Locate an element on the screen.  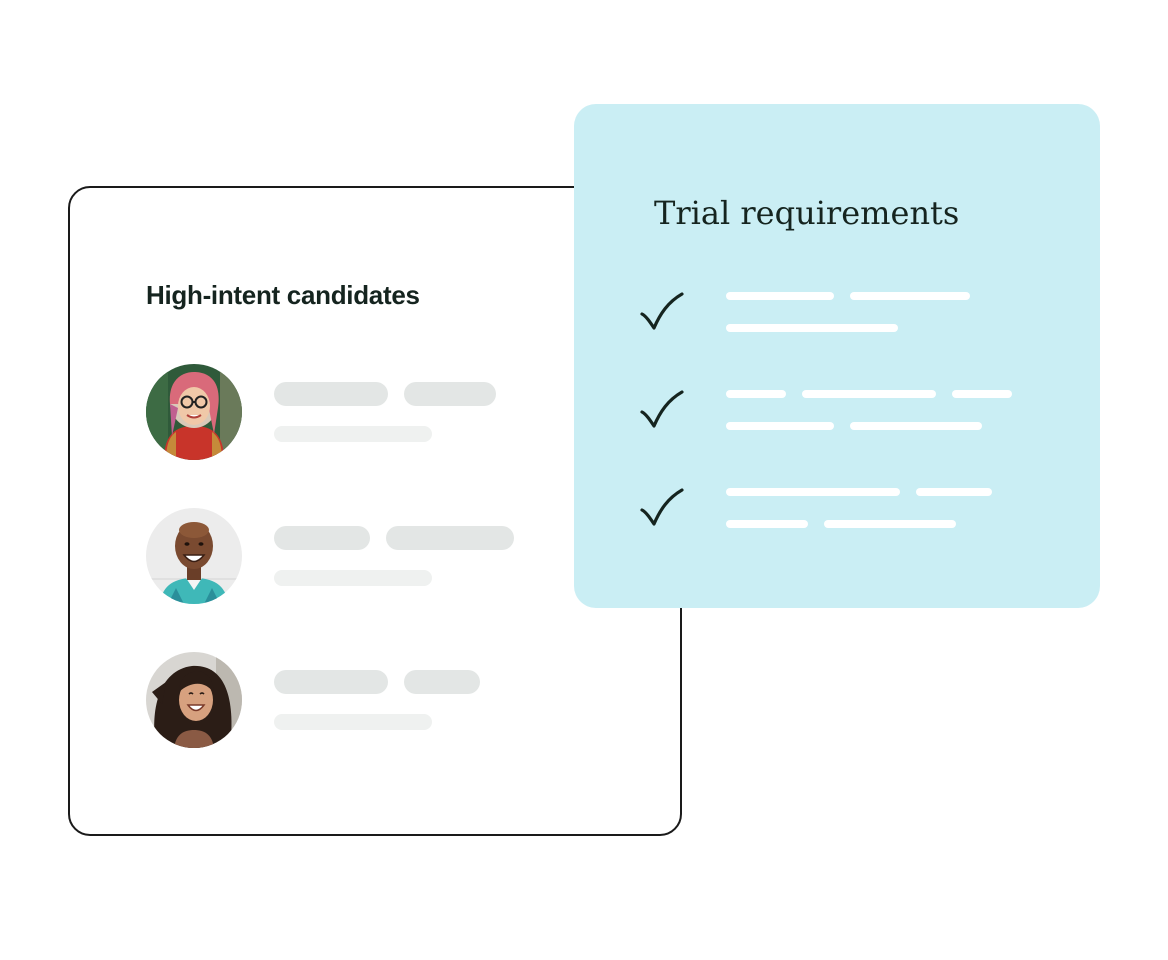
candidates-title: High-intent candidates is located at coordinates (283, 295).